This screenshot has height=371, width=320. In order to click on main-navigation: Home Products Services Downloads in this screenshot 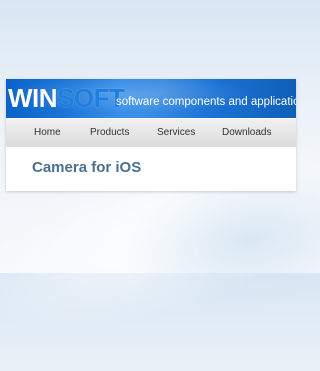, I will do `click(151, 133)`.